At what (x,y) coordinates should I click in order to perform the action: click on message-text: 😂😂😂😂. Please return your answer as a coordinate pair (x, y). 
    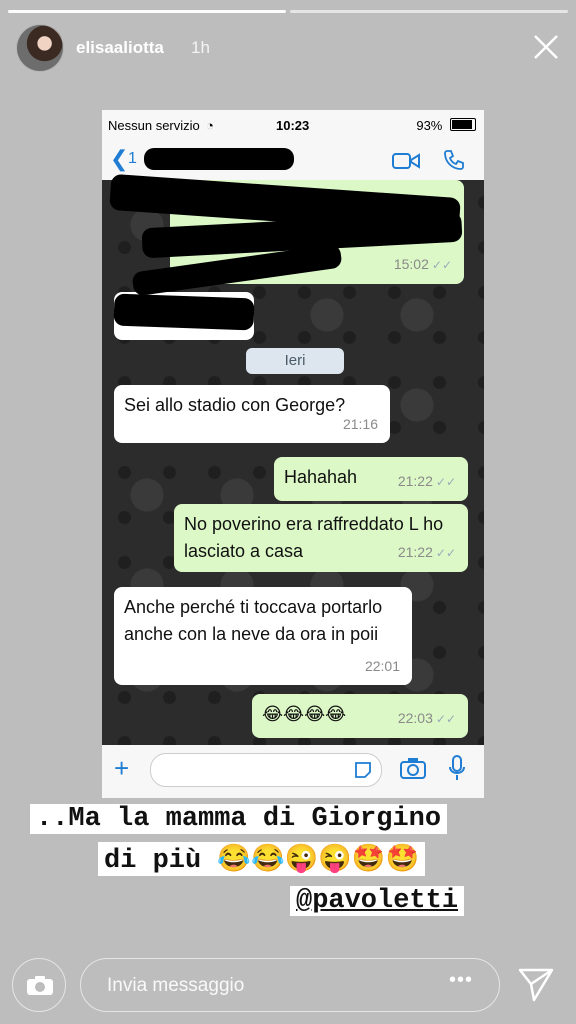
    Looking at the image, I should click on (304, 714).